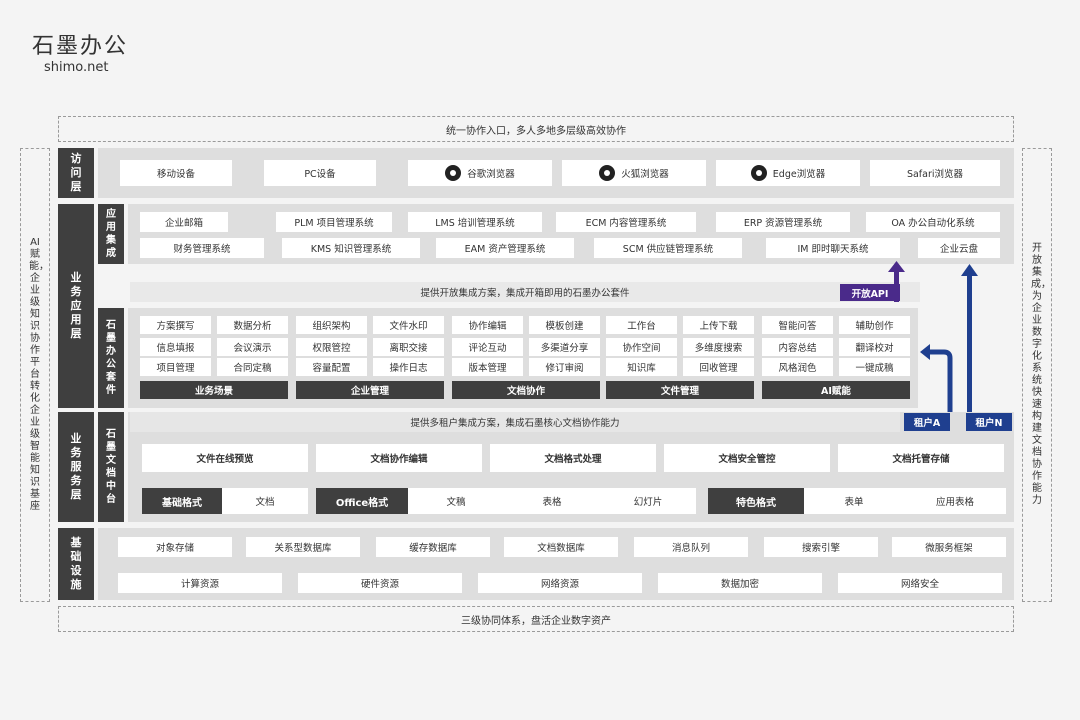  I want to click on infra-resource: 计算资源, so click(200, 583).